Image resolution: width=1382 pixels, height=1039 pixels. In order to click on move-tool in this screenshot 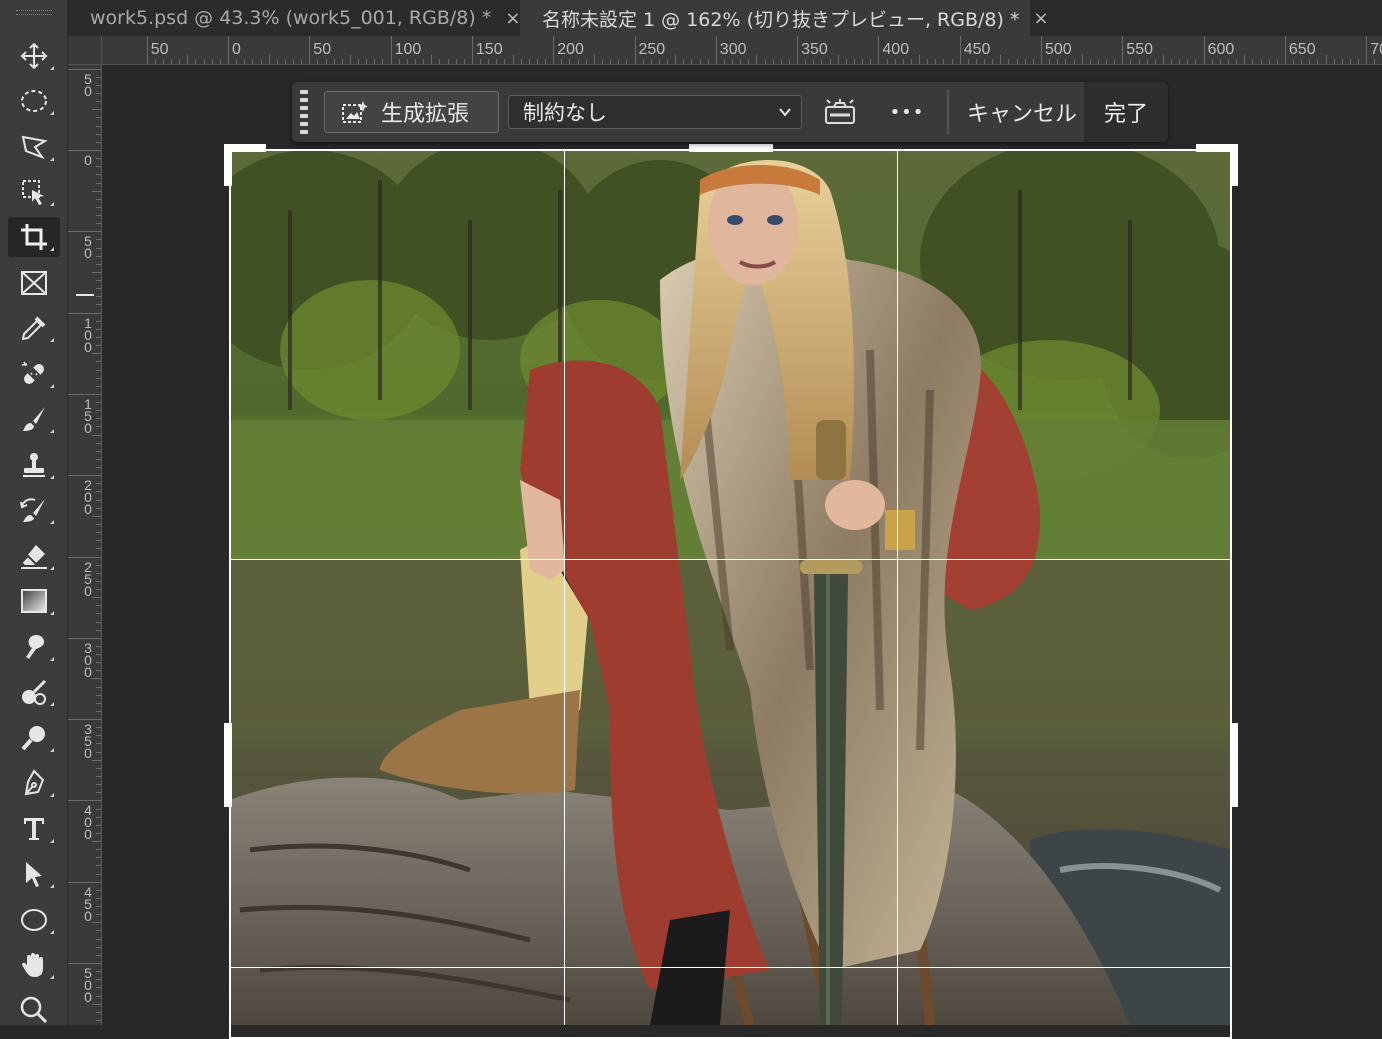, I will do `click(34, 56)`.